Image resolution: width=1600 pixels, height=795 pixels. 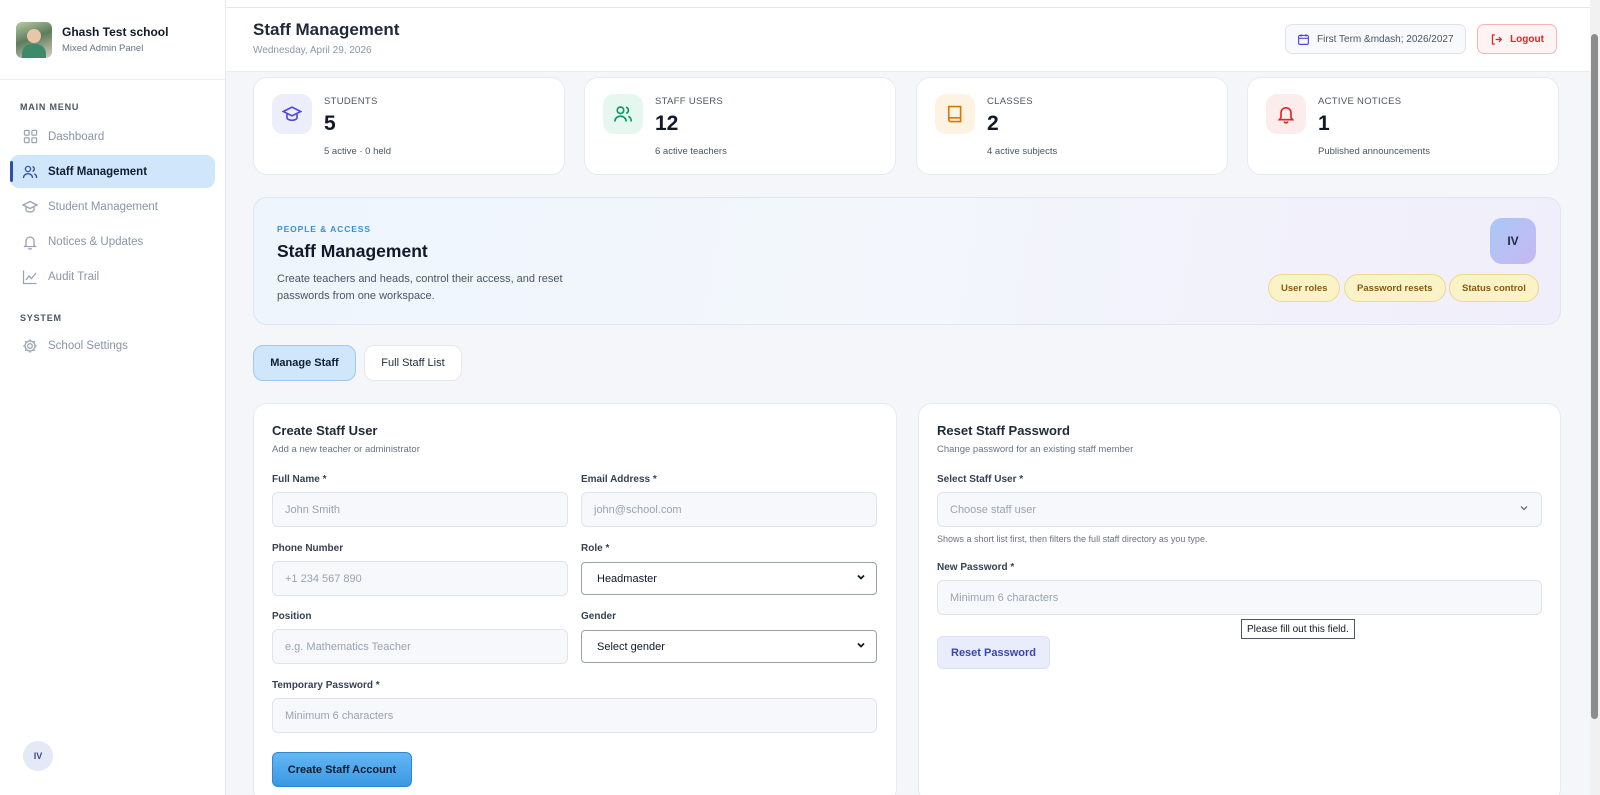 I want to click on select-staff-combobox: Choose staff user, so click(x=1239, y=509).